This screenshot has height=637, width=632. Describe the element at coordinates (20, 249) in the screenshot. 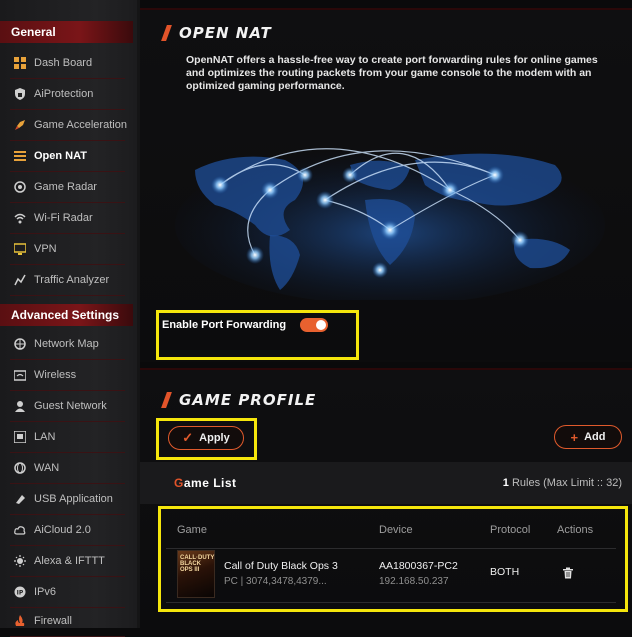

I see `vpn-icon` at that location.